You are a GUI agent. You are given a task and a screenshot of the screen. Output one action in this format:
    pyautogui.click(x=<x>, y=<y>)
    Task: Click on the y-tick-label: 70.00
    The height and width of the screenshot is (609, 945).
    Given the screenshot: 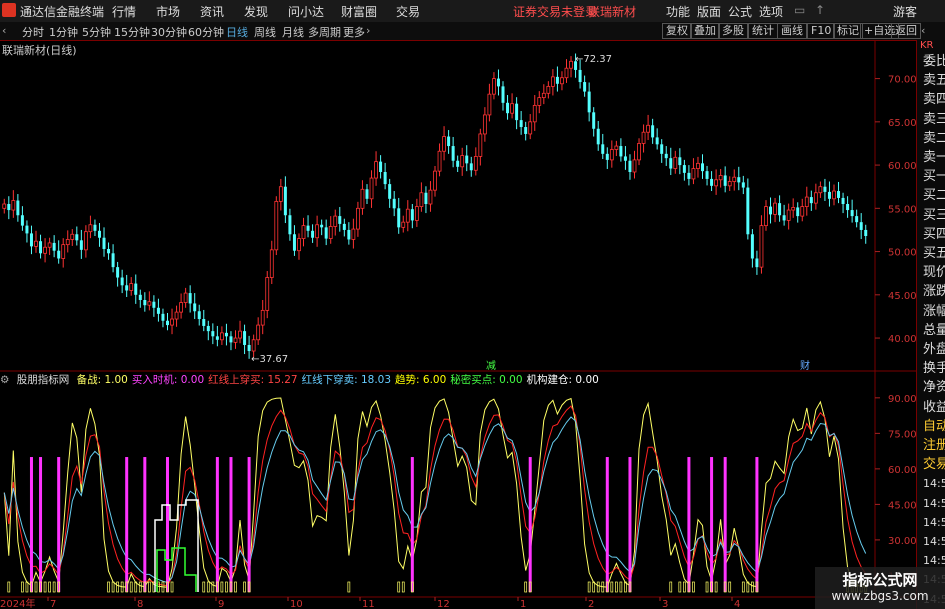 What is the action you would take?
    pyautogui.click(x=902, y=80)
    